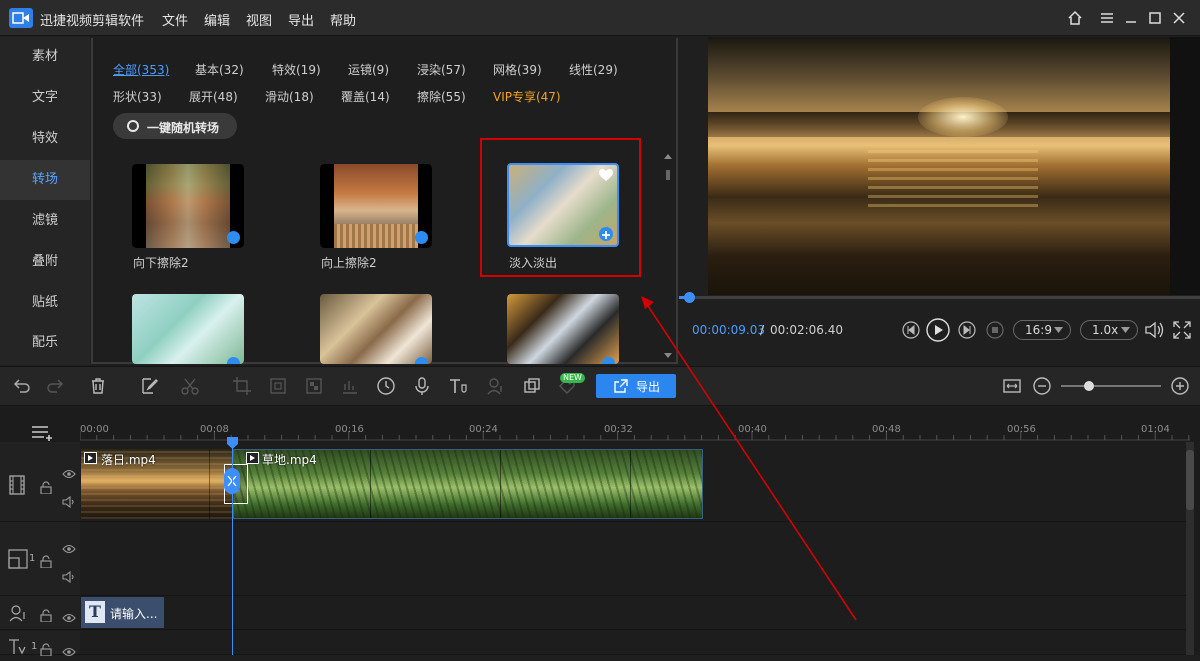 The width and height of the screenshot is (1200, 661). Describe the element at coordinates (1190, 480) in the screenshot. I see `timeline-scrollbar-thumb` at that location.